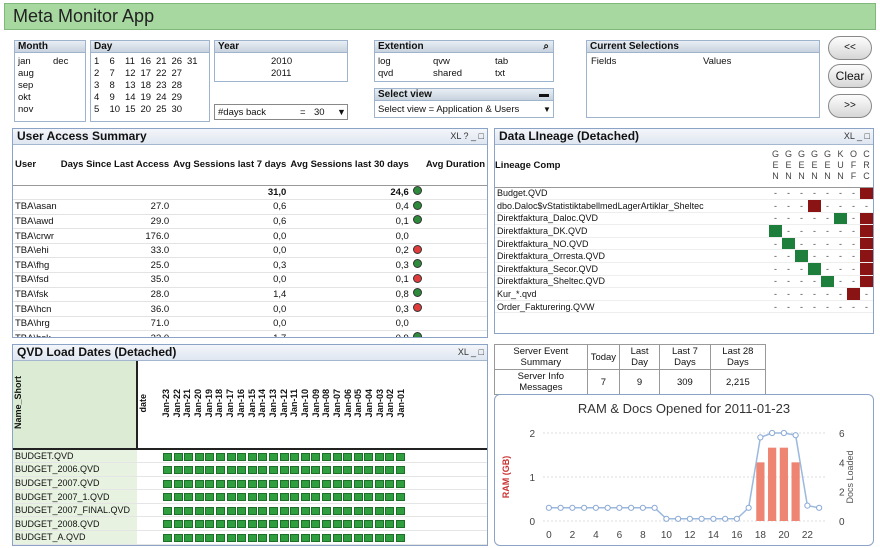 This screenshot has width=880, height=548. What do you see at coordinates (464, 61) in the screenshot?
I see `extension-listbox: Extention ⌕ log qvw tab qvd shared txt` at bounding box center [464, 61].